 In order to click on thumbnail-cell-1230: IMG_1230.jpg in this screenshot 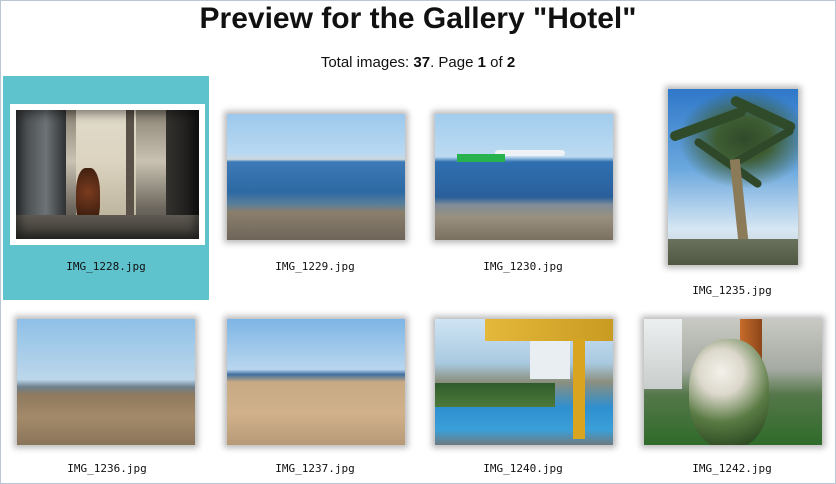, I will do `click(523, 188)`.